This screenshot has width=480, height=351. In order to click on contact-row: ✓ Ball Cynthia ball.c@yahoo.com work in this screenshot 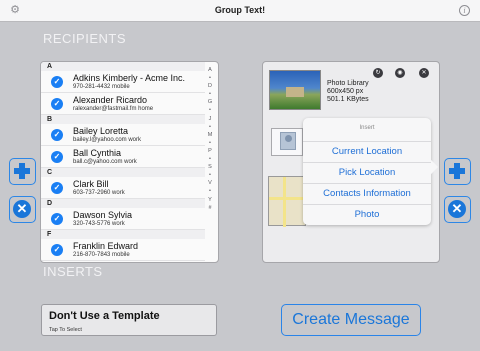, I will do `click(123, 157)`.